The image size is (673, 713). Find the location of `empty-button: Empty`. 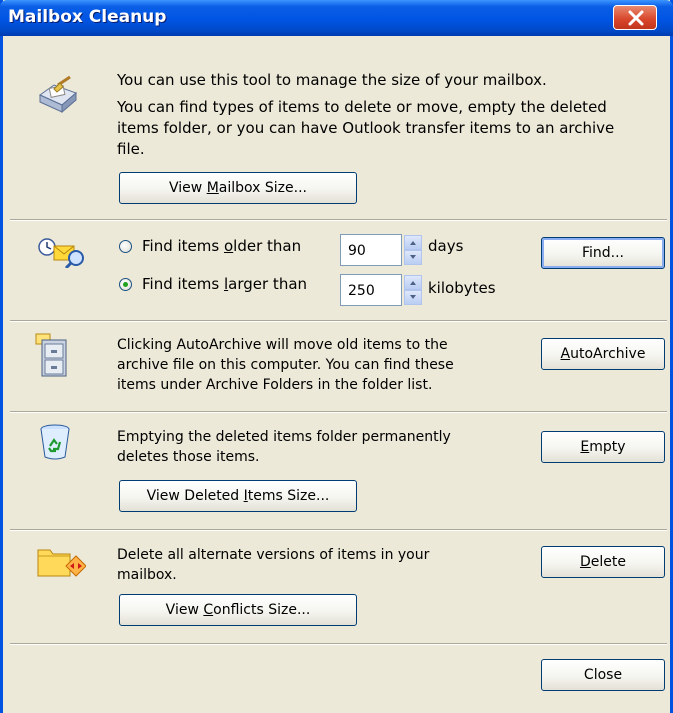

empty-button: Empty is located at coordinates (603, 447).